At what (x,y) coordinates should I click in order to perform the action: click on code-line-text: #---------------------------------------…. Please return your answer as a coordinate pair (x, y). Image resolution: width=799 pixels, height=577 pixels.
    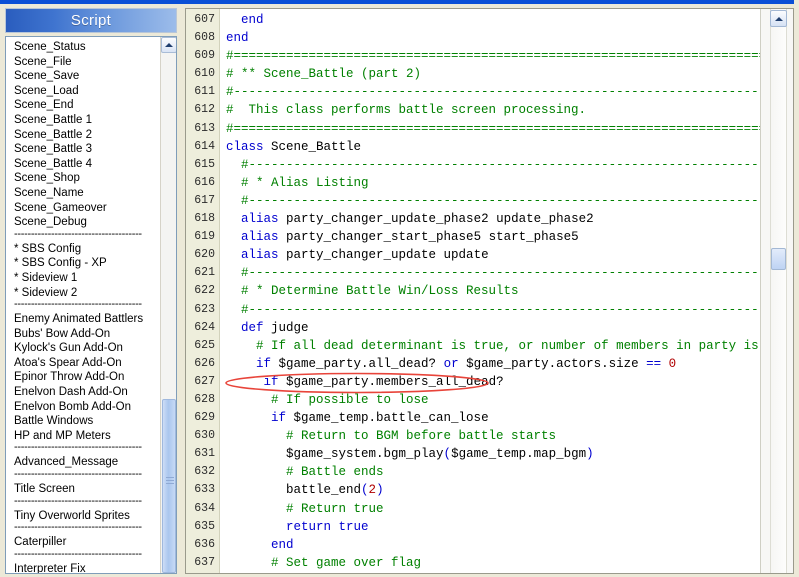
    Looking at the image, I should click on (500, 200).